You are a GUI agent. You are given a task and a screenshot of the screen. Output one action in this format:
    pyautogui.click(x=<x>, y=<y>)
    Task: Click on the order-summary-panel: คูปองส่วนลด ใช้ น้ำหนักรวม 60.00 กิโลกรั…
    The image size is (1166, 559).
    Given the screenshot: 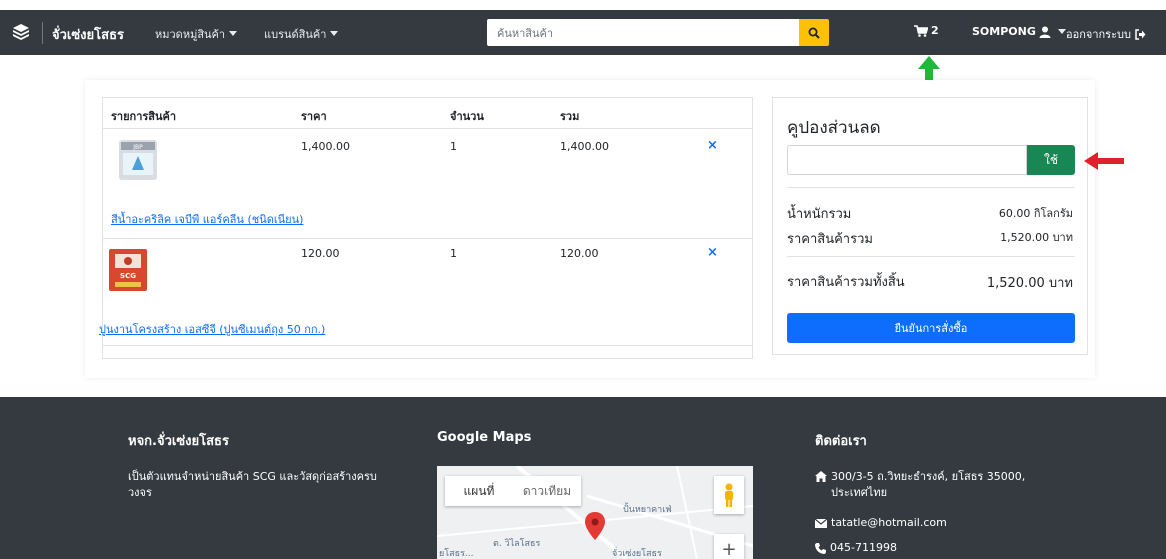 What is the action you would take?
    pyautogui.click(x=930, y=226)
    